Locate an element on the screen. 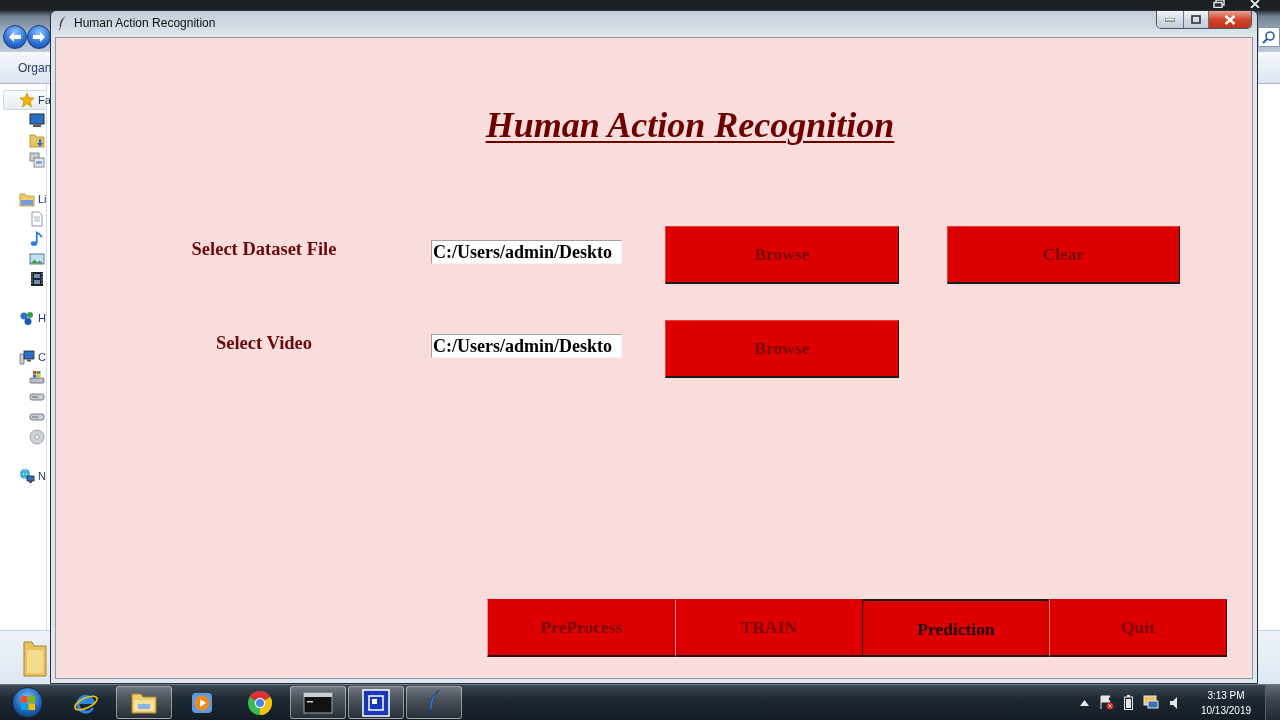 The image size is (1280, 720). nav-item: C is located at coordinates (24, 357).